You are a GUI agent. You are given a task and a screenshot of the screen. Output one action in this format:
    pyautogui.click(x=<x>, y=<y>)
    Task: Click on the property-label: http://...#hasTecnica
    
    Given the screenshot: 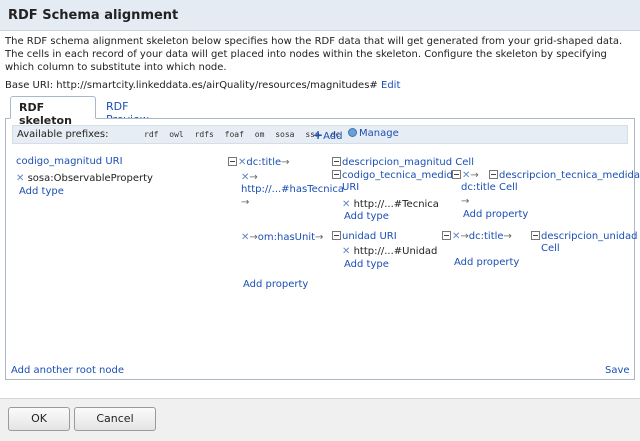 What is the action you would take?
    pyautogui.click(x=292, y=189)
    